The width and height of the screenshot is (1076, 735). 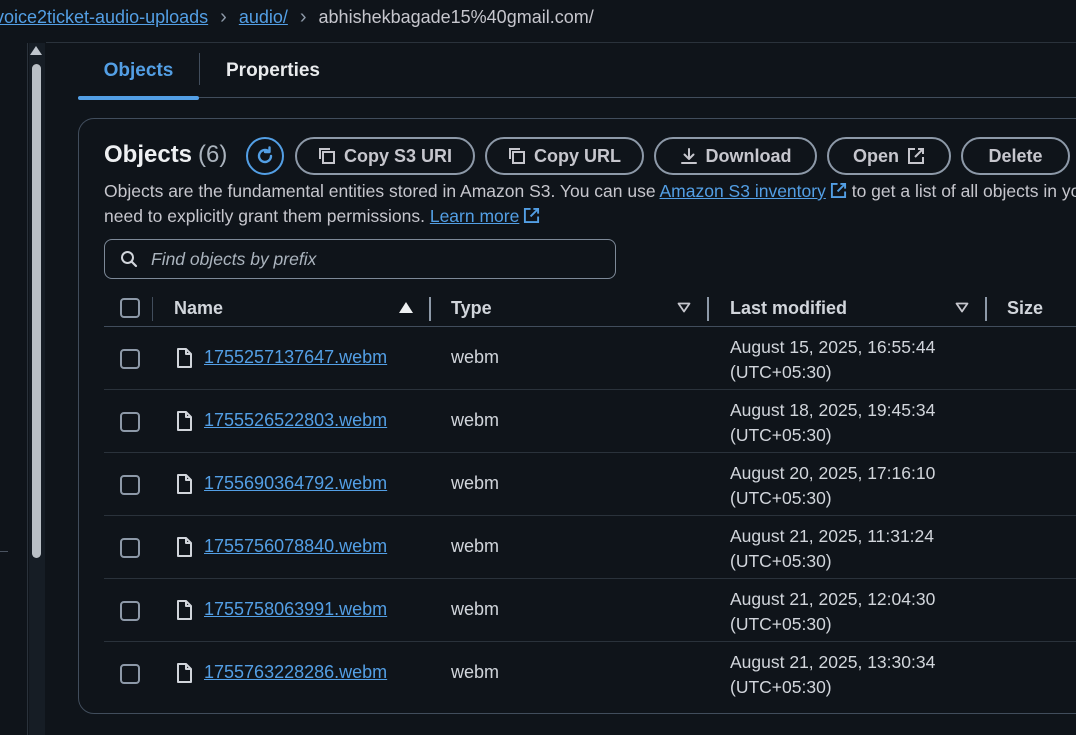 What do you see at coordinates (27, 389) in the screenshot?
I see `side-divider` at bounding box center [27, 389].